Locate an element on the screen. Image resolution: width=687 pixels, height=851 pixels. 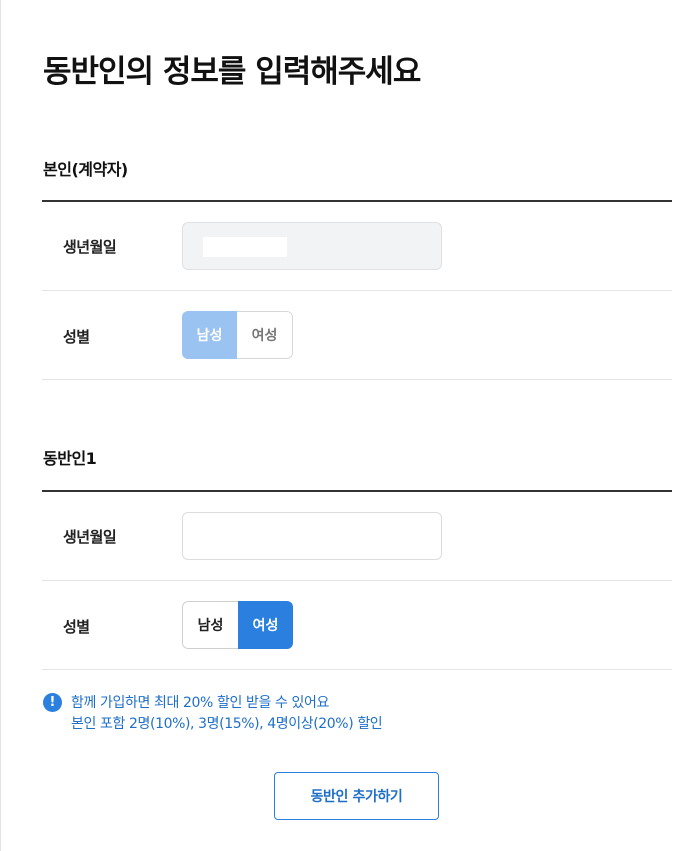
discount-notice-line1: 함께 가입하면 최대 20% 할인 받을 수 있어요 is located at coordinates (200, 703).